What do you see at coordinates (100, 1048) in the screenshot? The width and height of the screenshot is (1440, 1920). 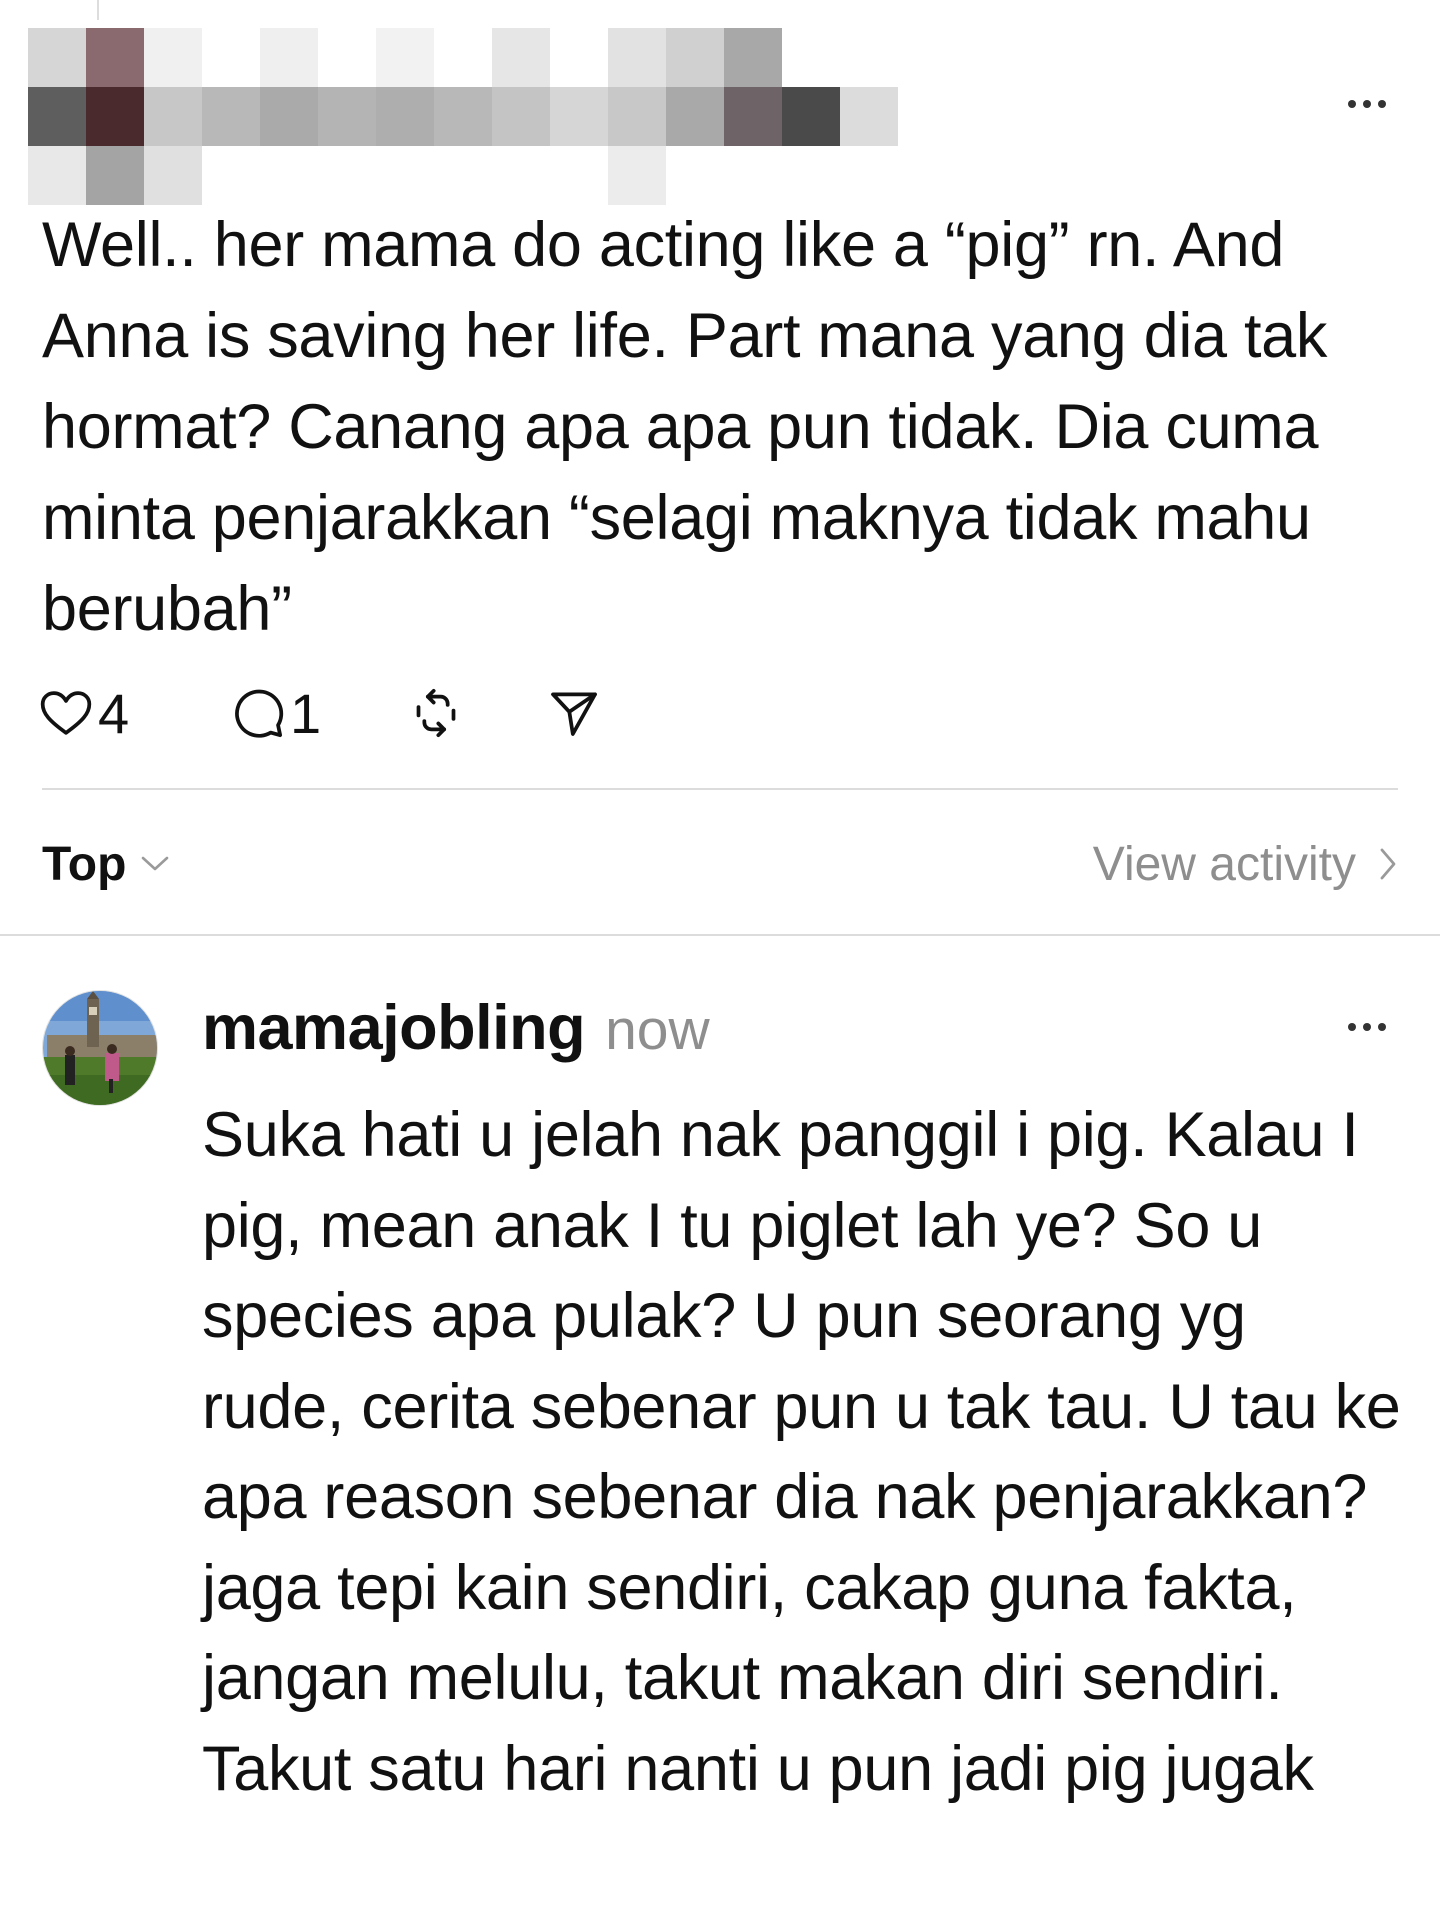 I see `avatar` at bounding box center [100, 1048].